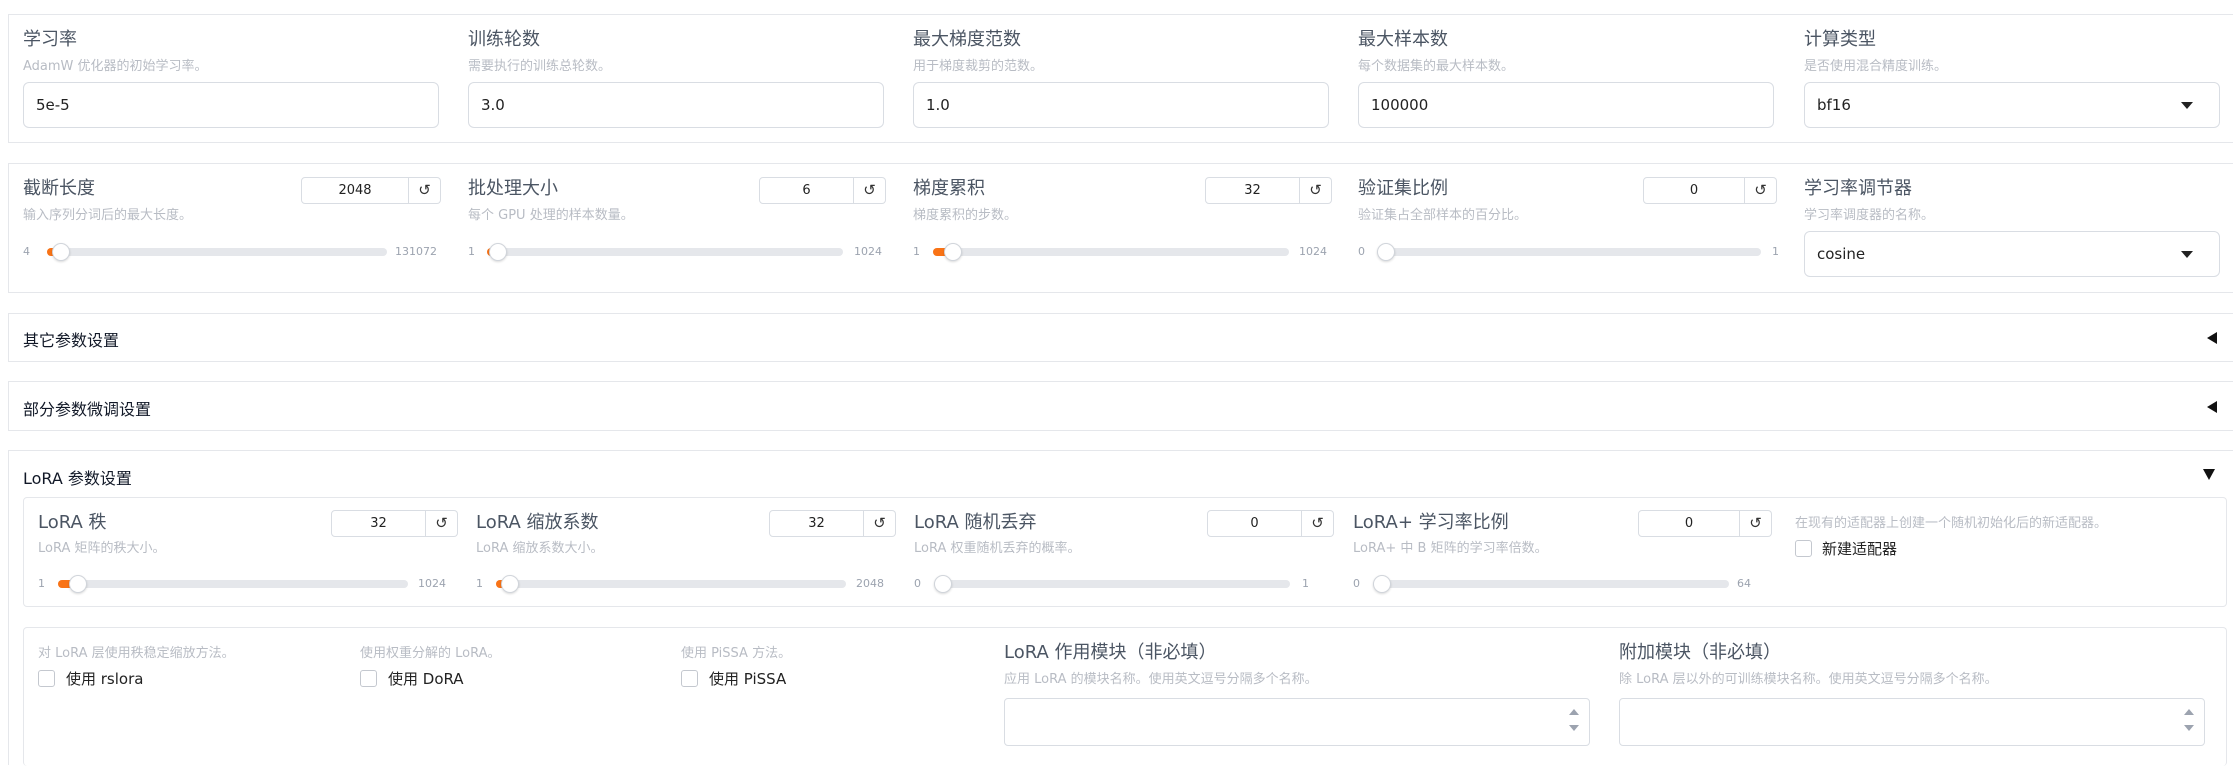  I want to click on pissa-label: 使用 PiSSA, so click(748, 679).